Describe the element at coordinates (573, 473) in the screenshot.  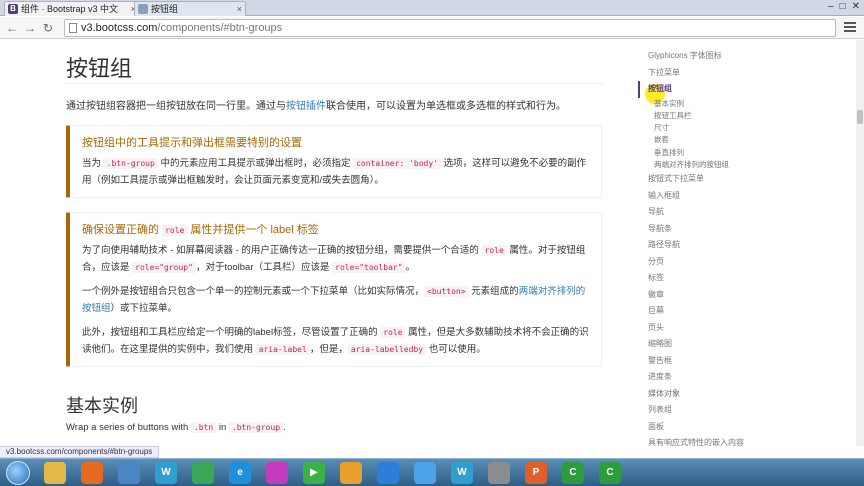
I see `camtasia-icon: C` at that location.